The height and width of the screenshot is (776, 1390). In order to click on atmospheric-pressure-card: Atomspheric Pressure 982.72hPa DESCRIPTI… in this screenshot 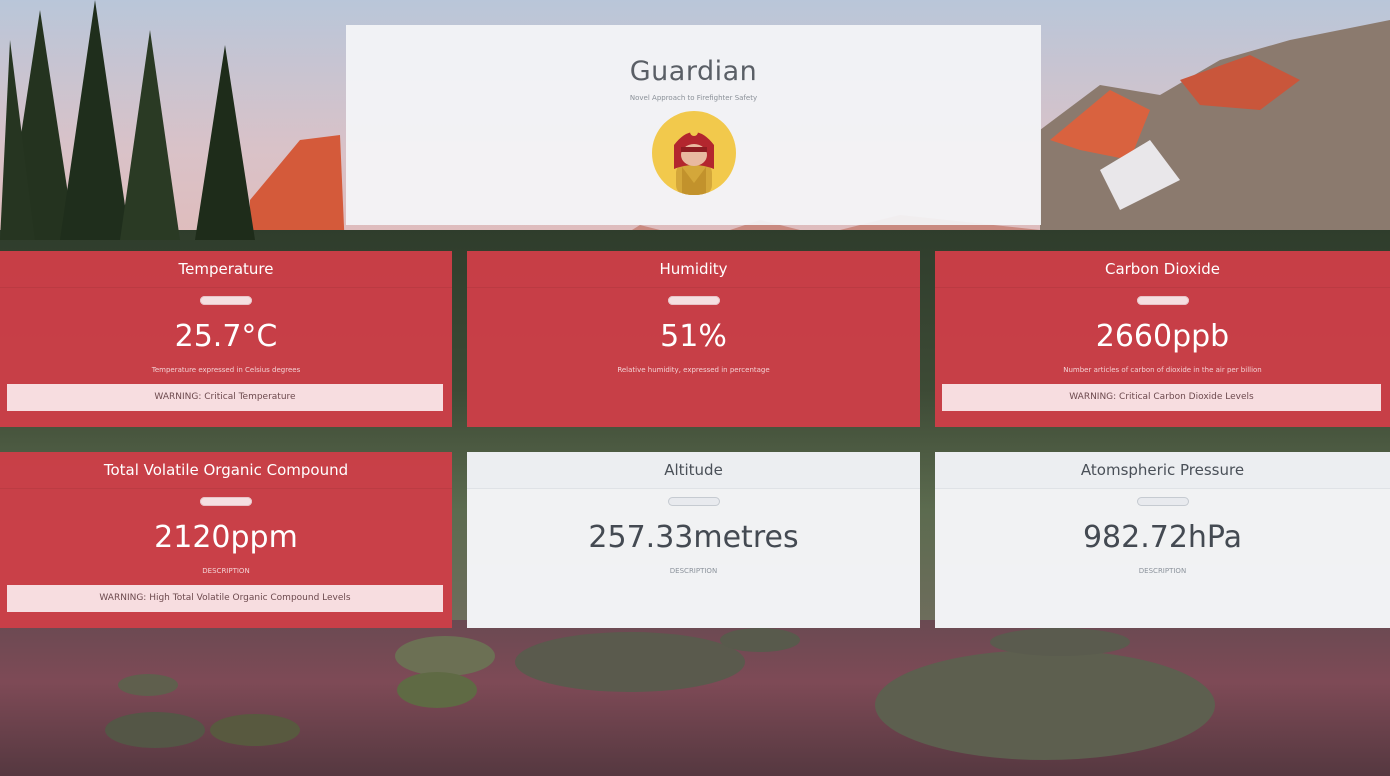, I will do `click(1162, 540)`.